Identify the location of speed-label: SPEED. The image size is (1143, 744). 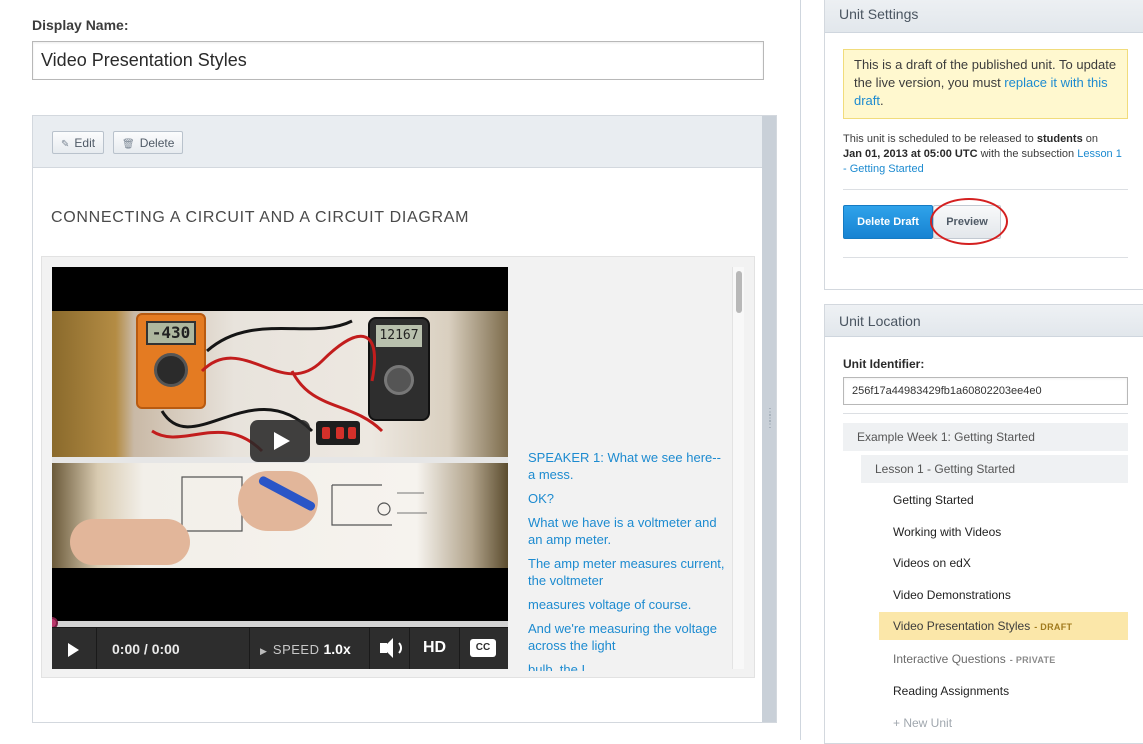
(296, 649).